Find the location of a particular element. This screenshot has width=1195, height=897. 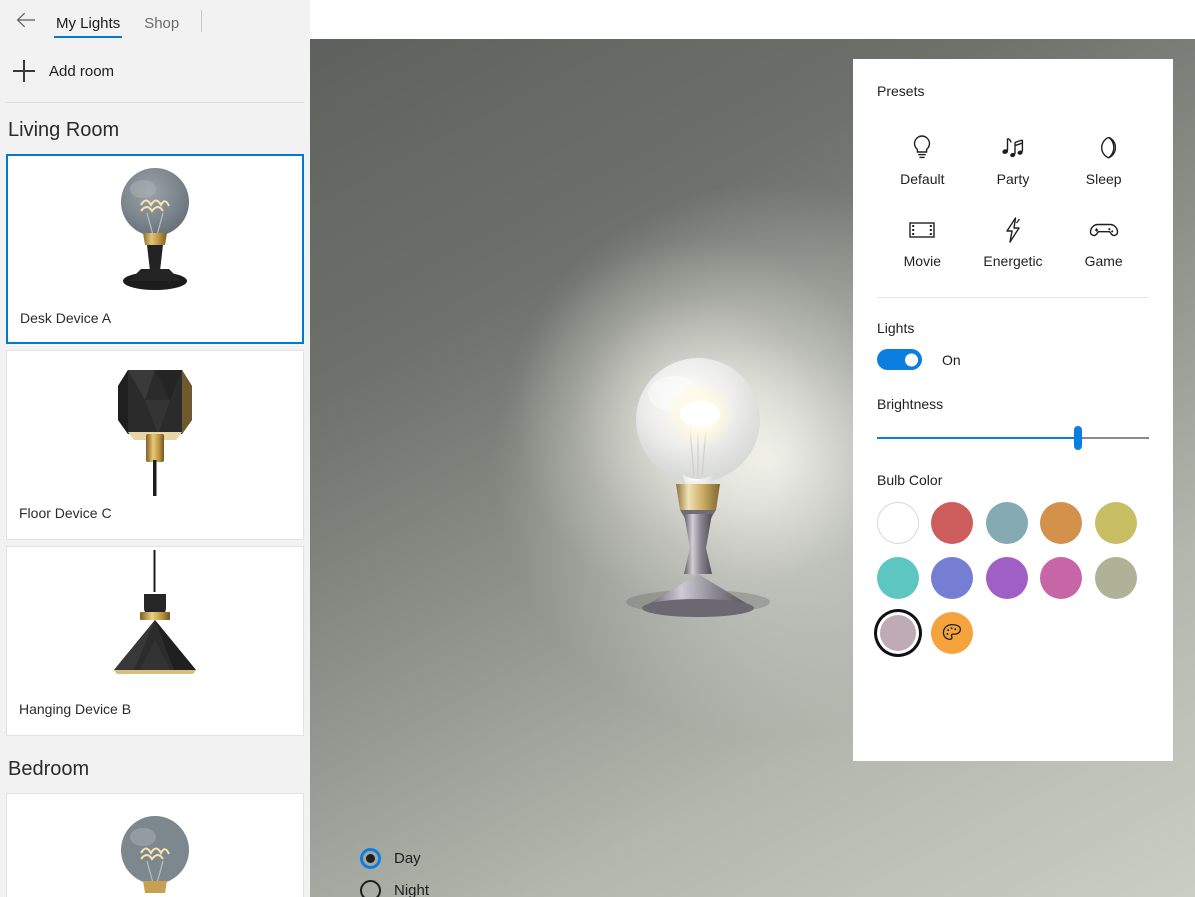

add-room-label: Add room is located at coordinates (82, 71).